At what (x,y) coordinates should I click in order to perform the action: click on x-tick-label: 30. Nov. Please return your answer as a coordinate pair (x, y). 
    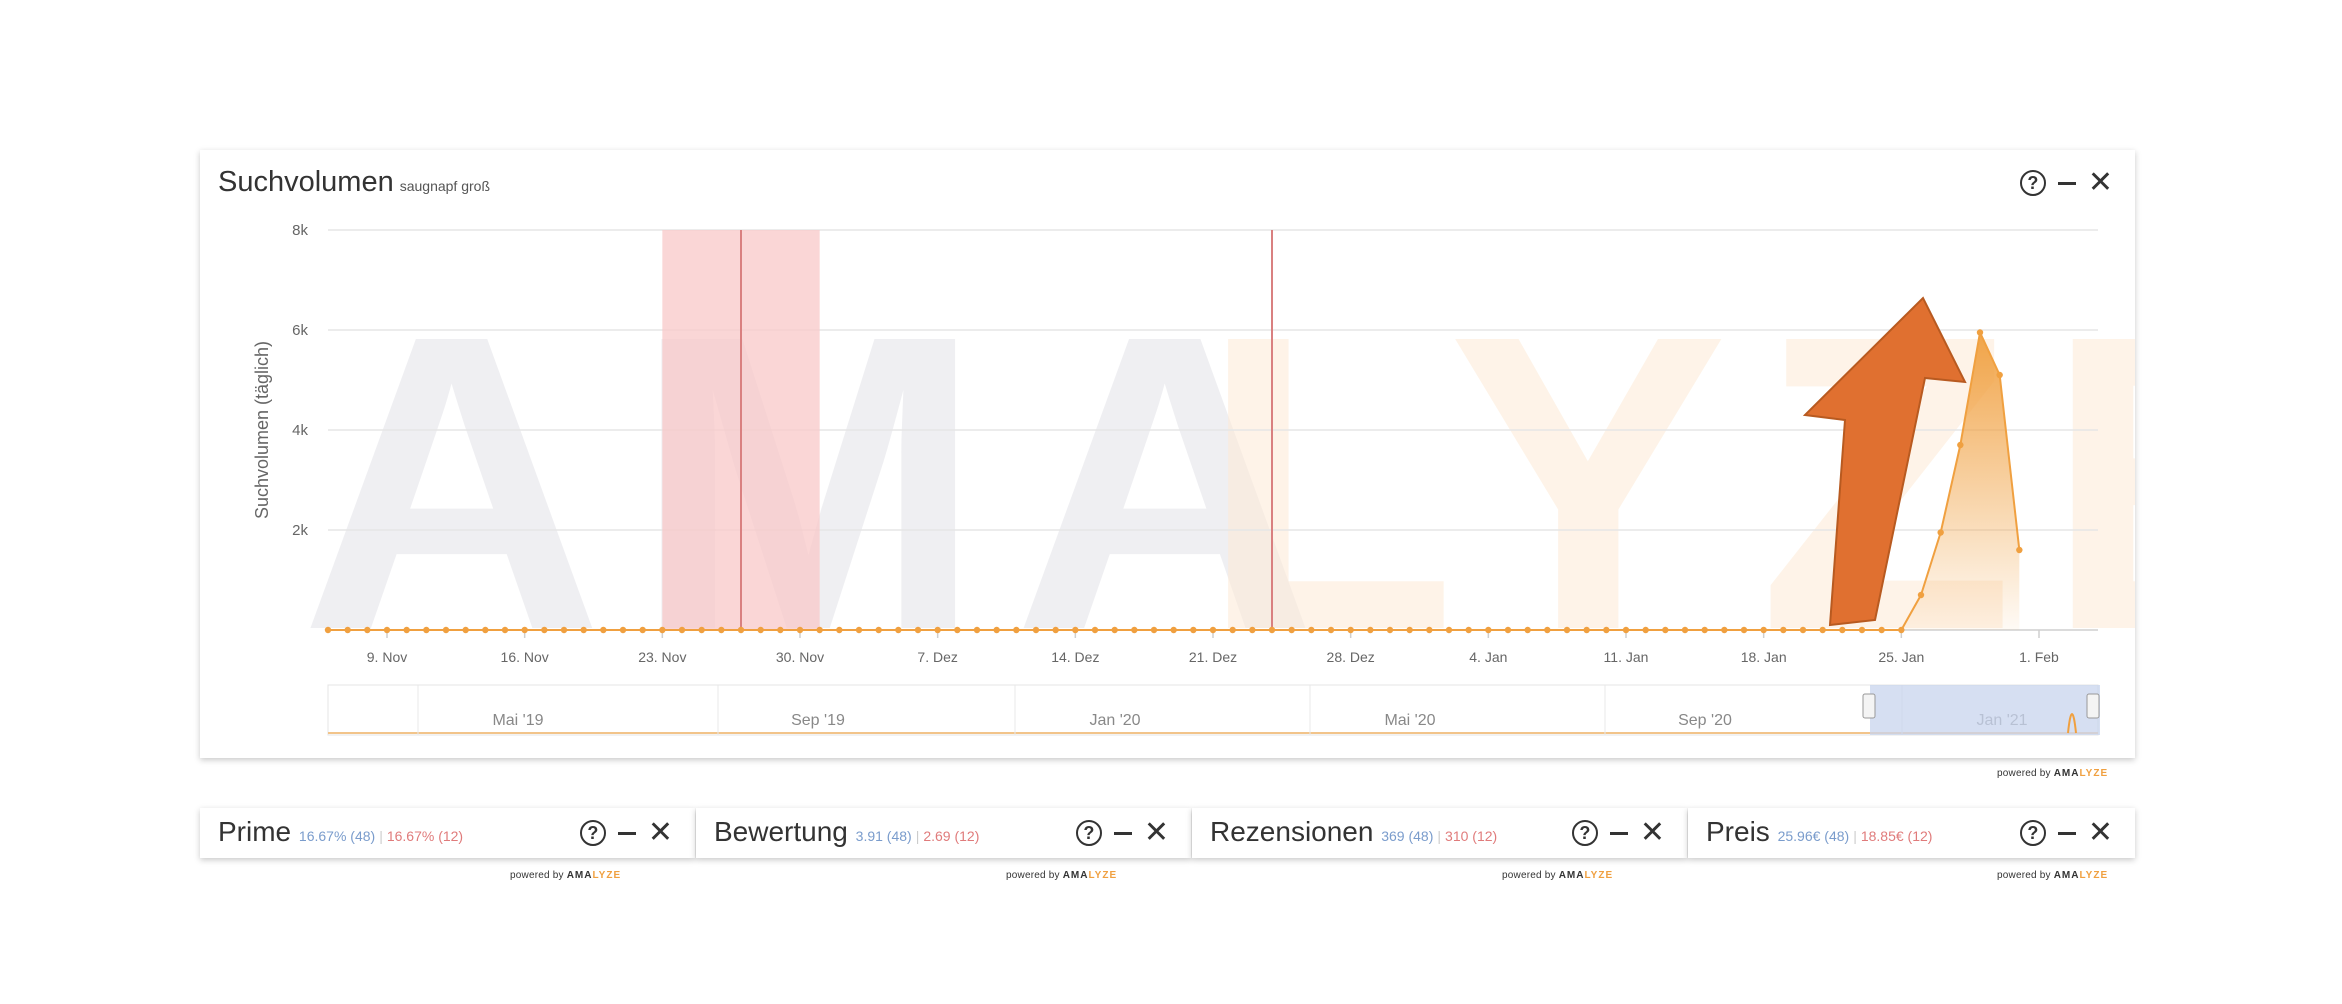
    Looking at the image, I should click on (800, 657).